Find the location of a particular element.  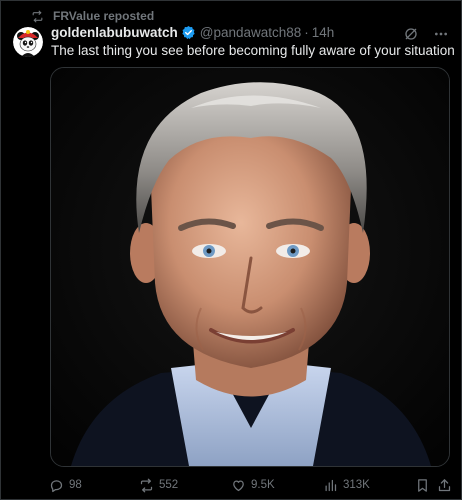

more-options-icon is located at coordinates (441, 34).